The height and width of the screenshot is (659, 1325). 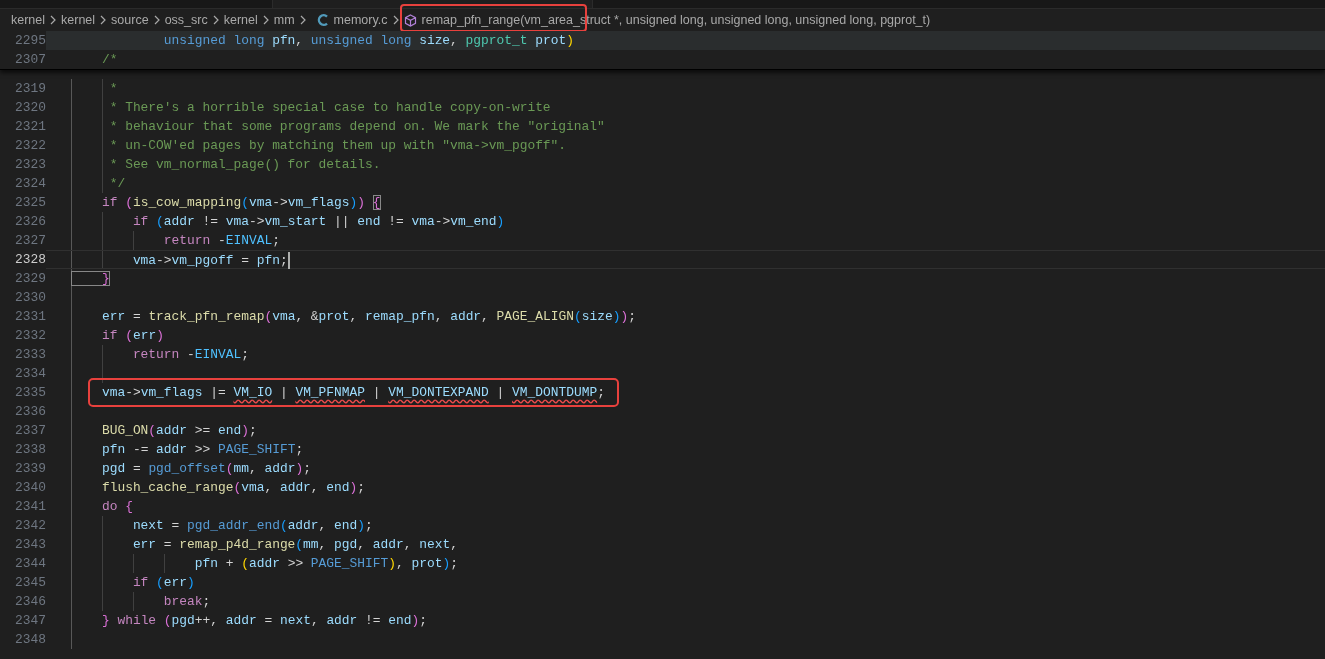 I want to click on code-line: next = pgd_addr_end(addr, end);, so click(x=252, y=525).